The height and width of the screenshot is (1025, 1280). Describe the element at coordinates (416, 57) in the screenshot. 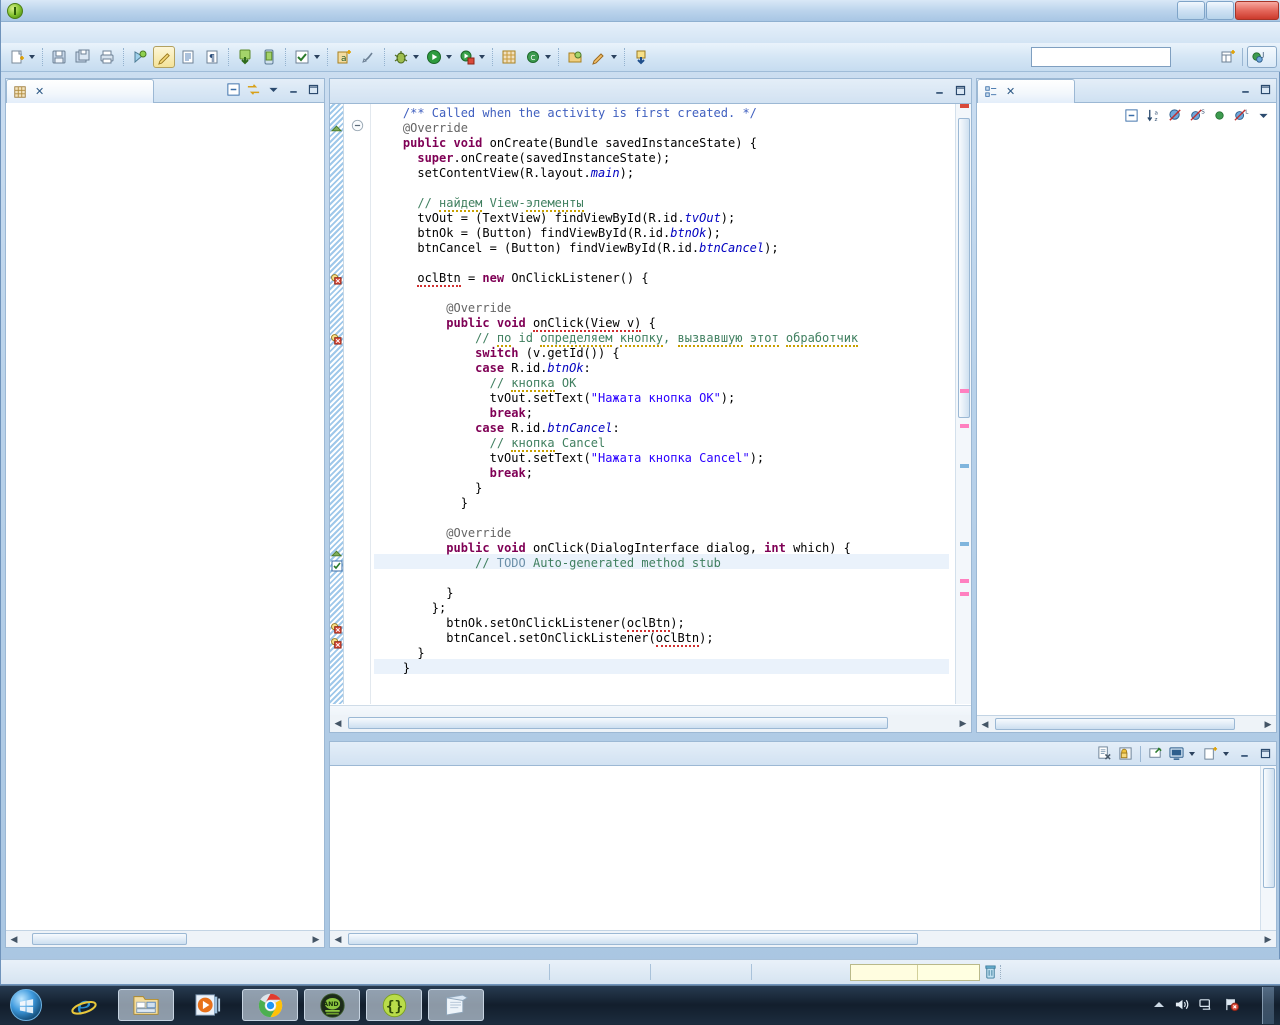

I see `debug-dropdown-arrow` at that location.